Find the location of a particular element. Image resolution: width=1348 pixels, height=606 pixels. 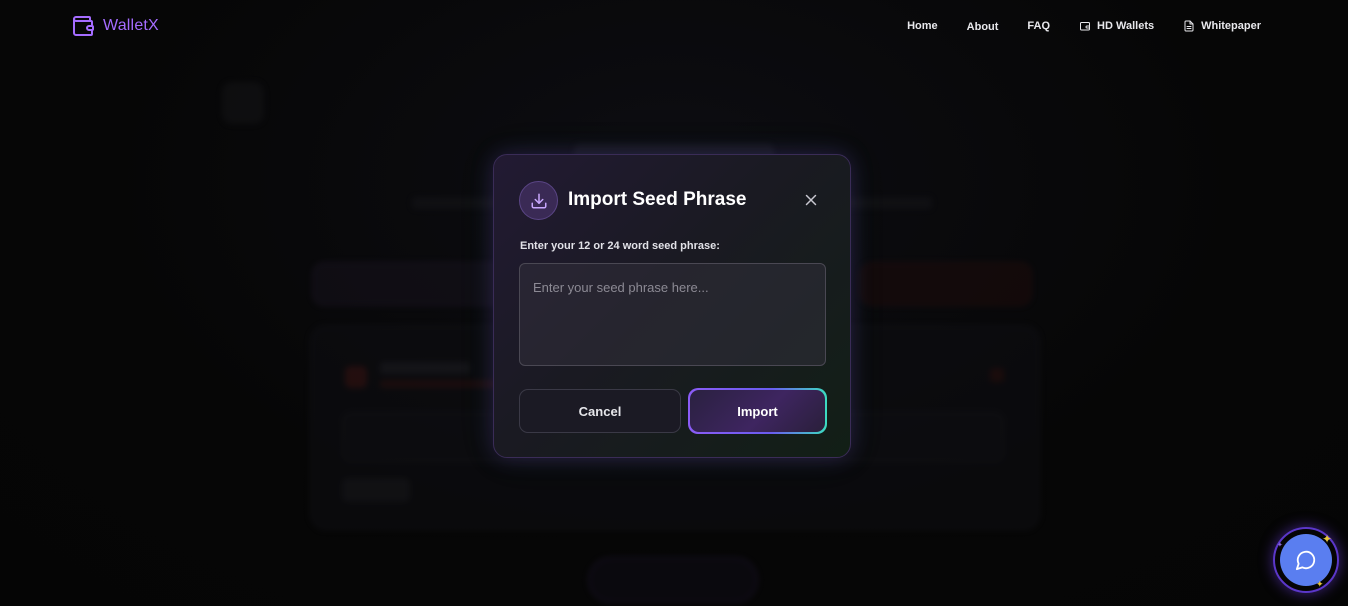

close-button is located at coordinates (811, 200).